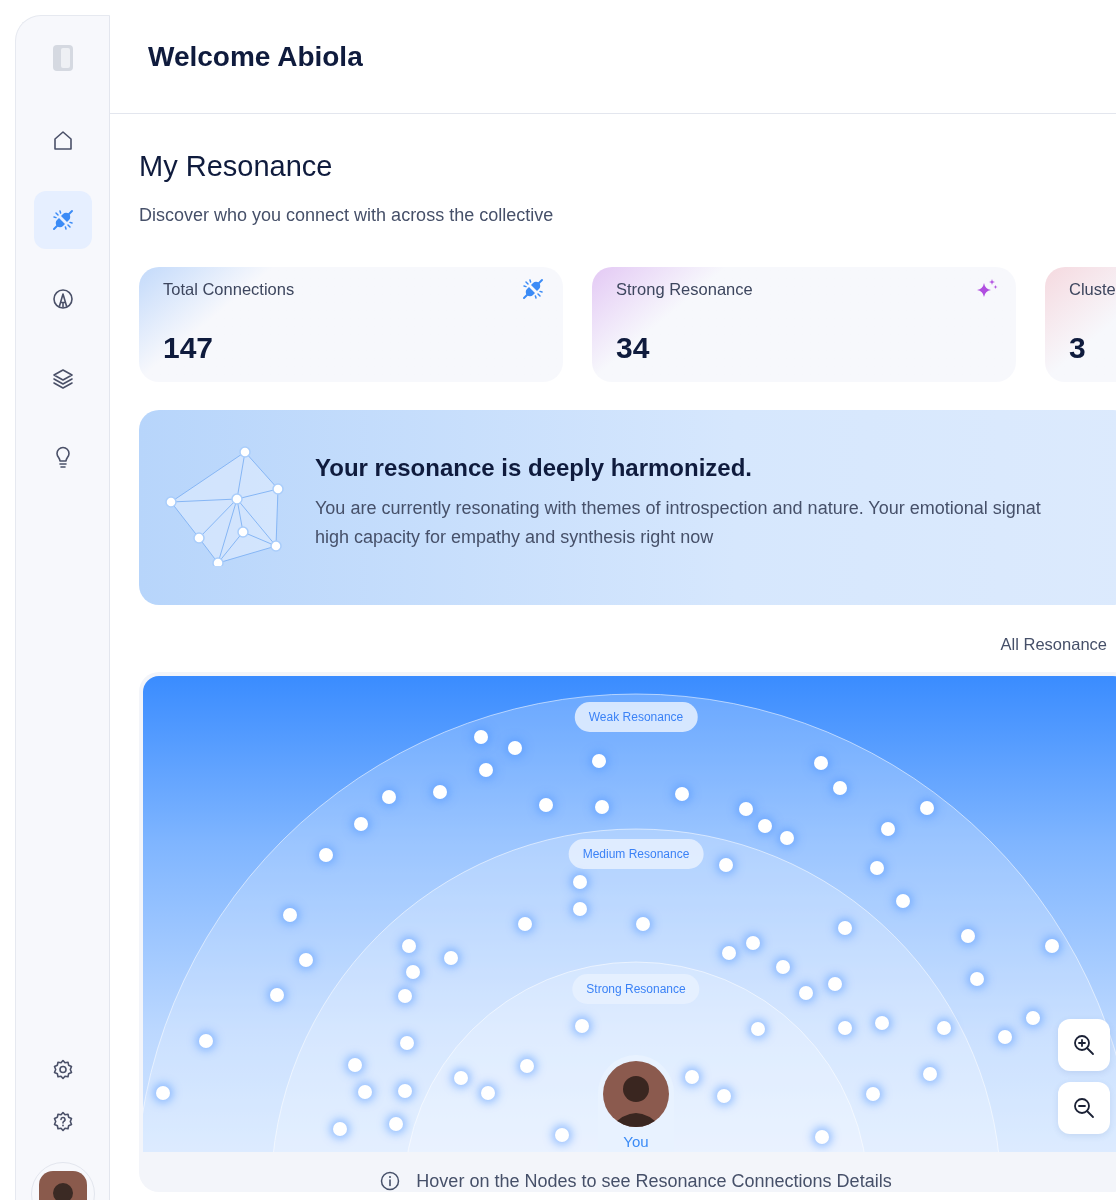 The height and width of the screenshot is (1200, 1116). Describe the element at coordinates (636, 854) in the screenshot. I see `ring-label: Medium Resonance` at that location.